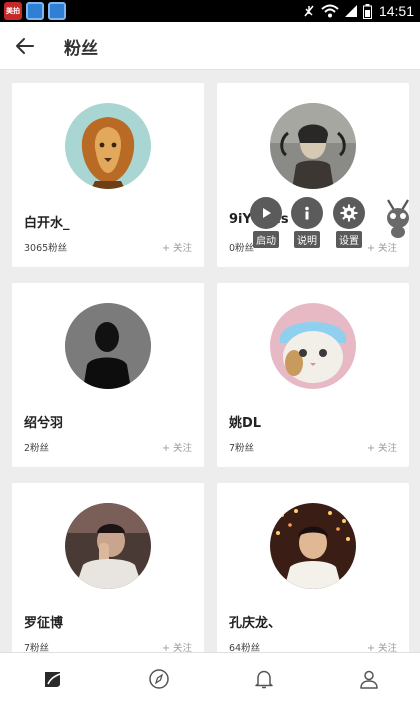 The image size is (420, 703). I want to click on follower-card: 绍兮羽 2粉丝 + 关注, so click(108, 375).